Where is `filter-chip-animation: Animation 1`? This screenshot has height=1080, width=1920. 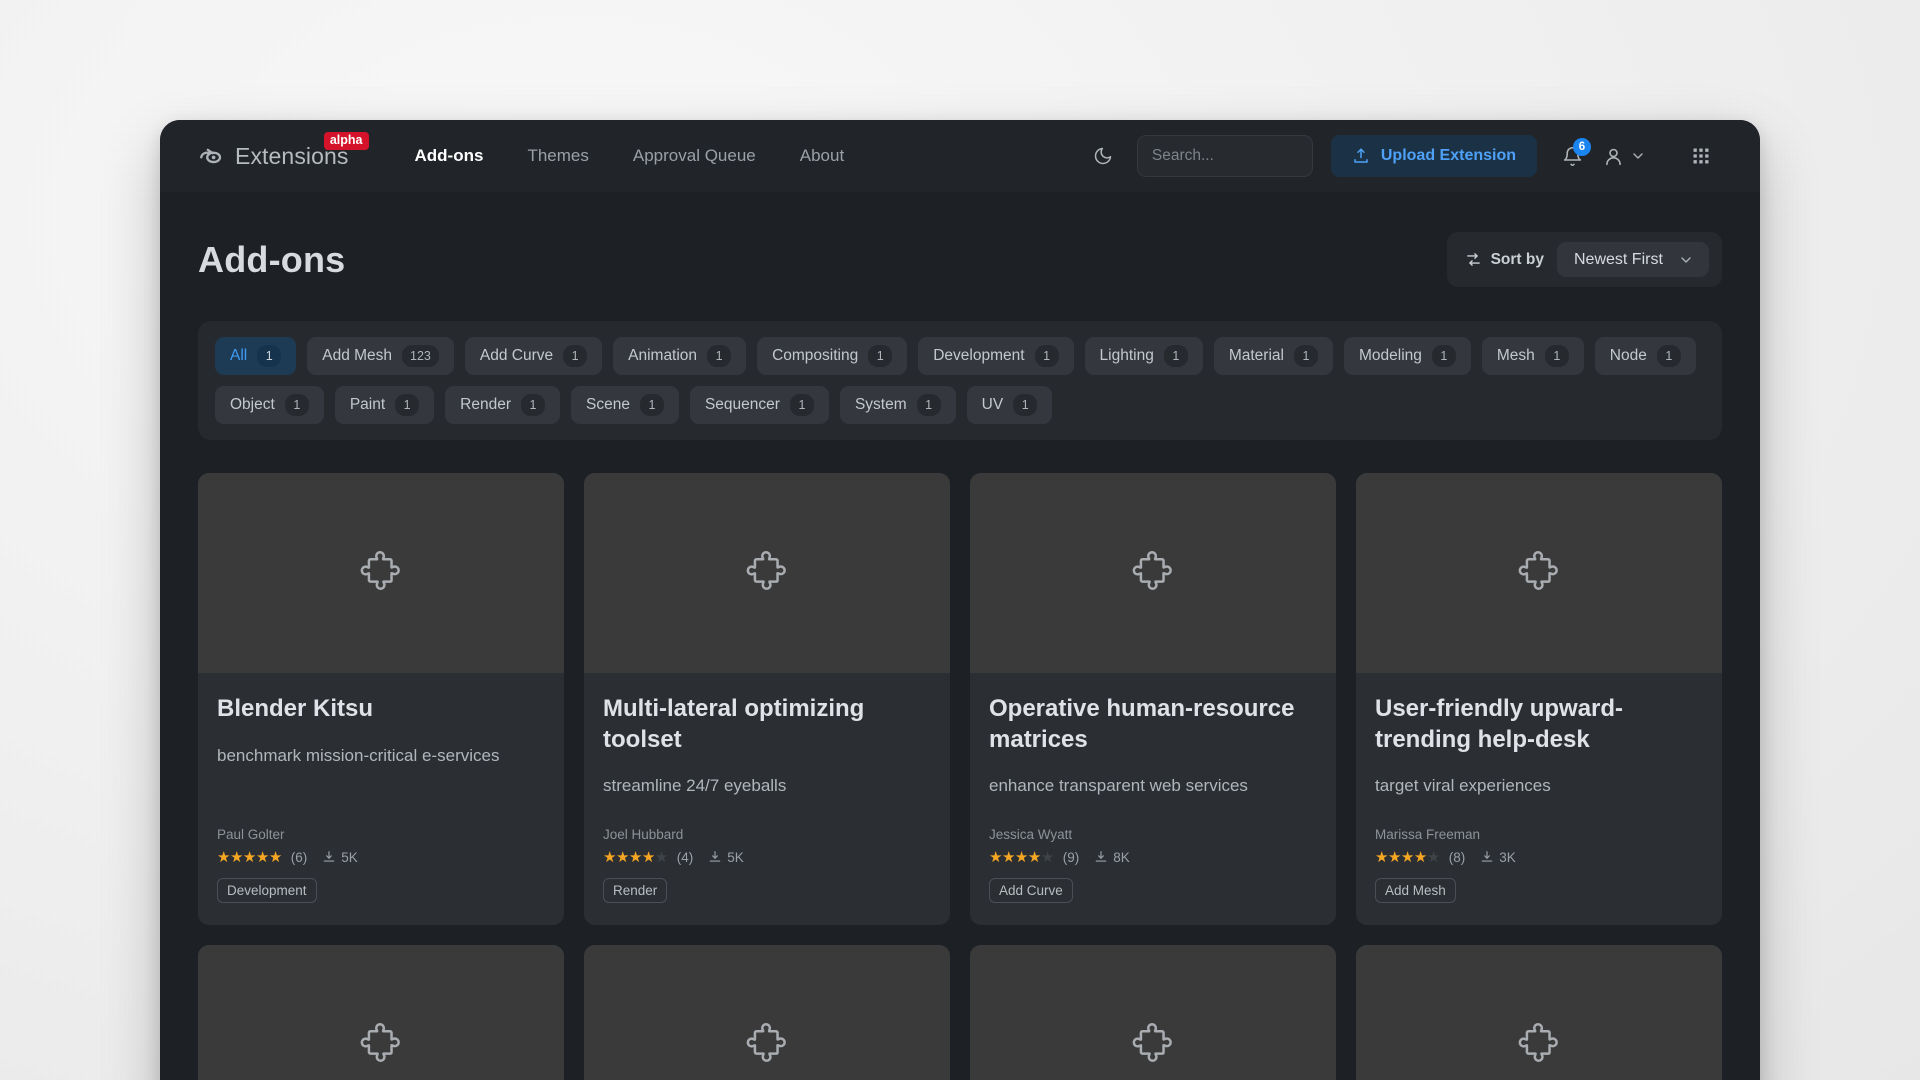
filter-chip-animation: Animation 1 is located at coordinates (680, 356).